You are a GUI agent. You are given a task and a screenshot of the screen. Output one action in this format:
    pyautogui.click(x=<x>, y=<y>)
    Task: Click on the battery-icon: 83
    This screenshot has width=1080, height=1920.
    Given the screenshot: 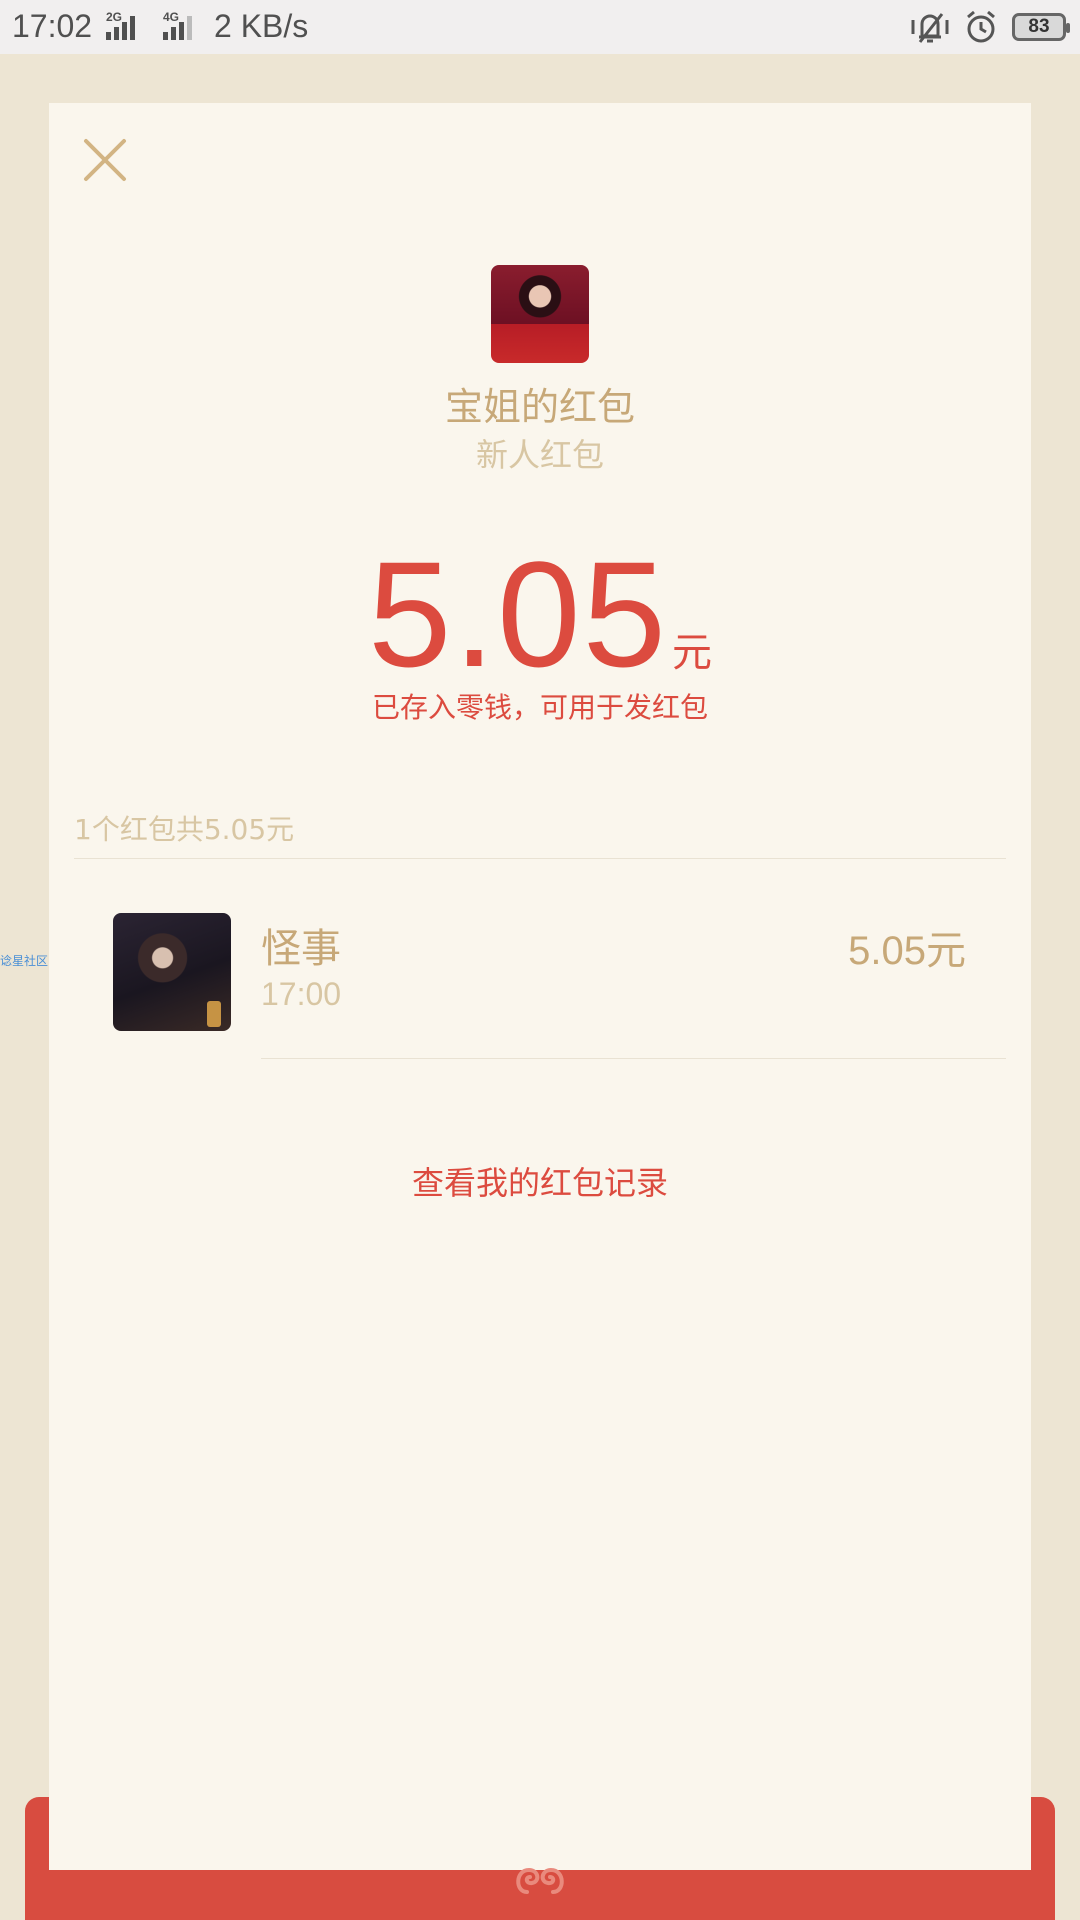 What is the action you would take?
    pyautogui.click(x=1041, y=27)
    